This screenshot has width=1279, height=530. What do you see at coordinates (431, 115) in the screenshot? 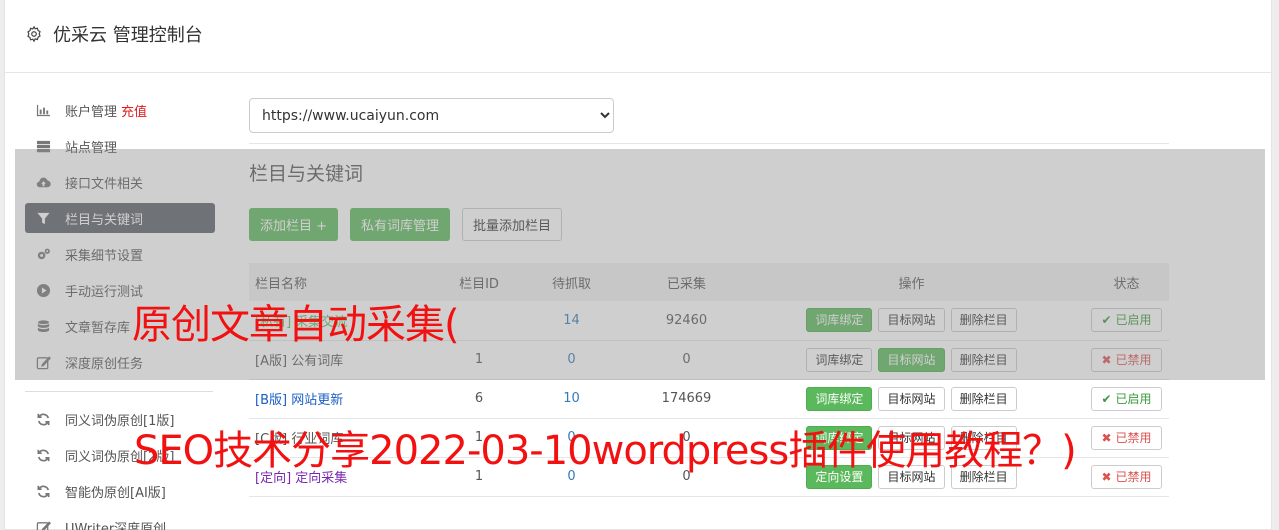
I see `site-select: https://www.ucaiyun.com` at bounding box center [431, 115].